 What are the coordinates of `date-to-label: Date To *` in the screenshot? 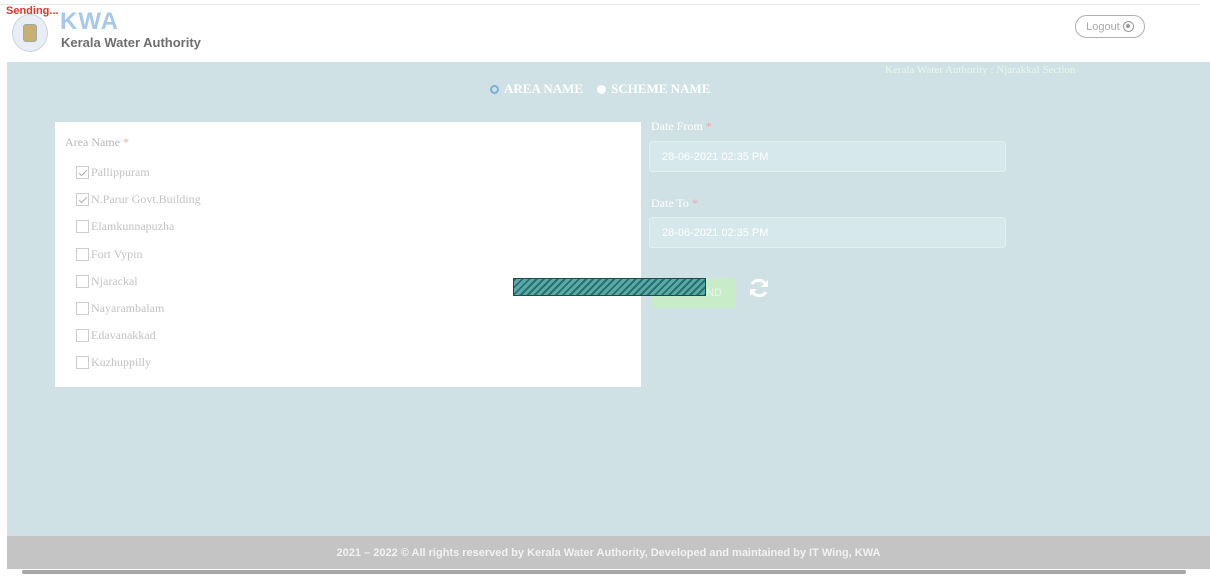 It's located at (674, 203).